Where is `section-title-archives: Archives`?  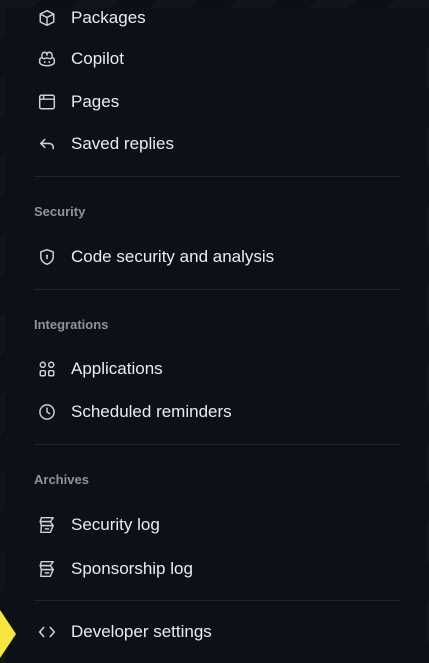 section-title-archives: Archives is located at coordinates (61, 479).